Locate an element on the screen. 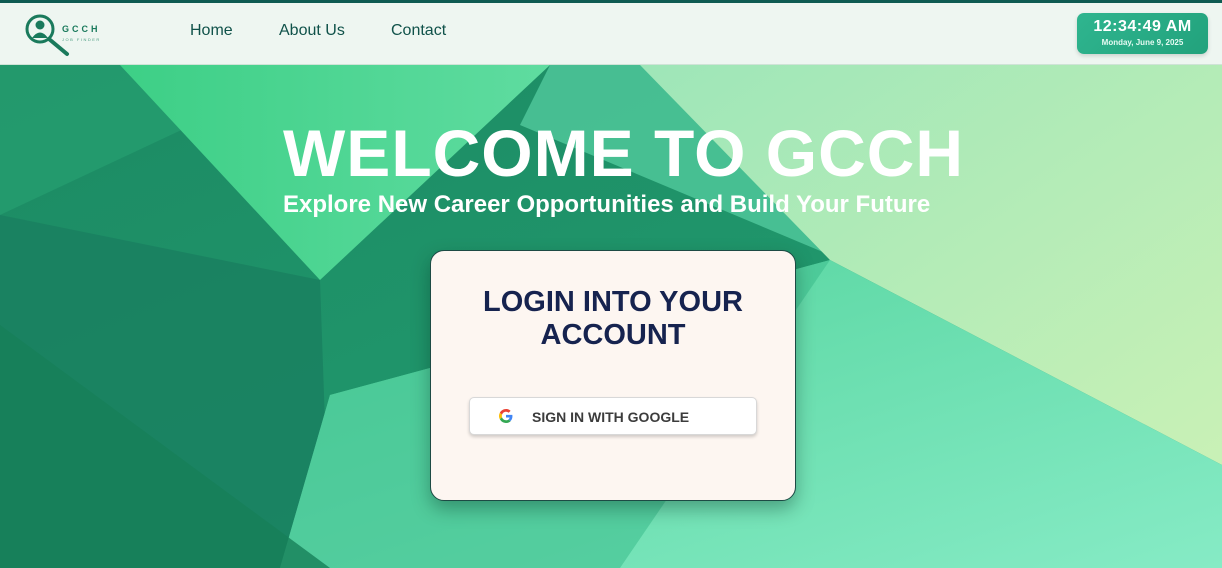 This screenshot has width=1222, height=568. google-sign-in-button: SIGN IN WITH GOOGLE is located at coordinates (613, 416).